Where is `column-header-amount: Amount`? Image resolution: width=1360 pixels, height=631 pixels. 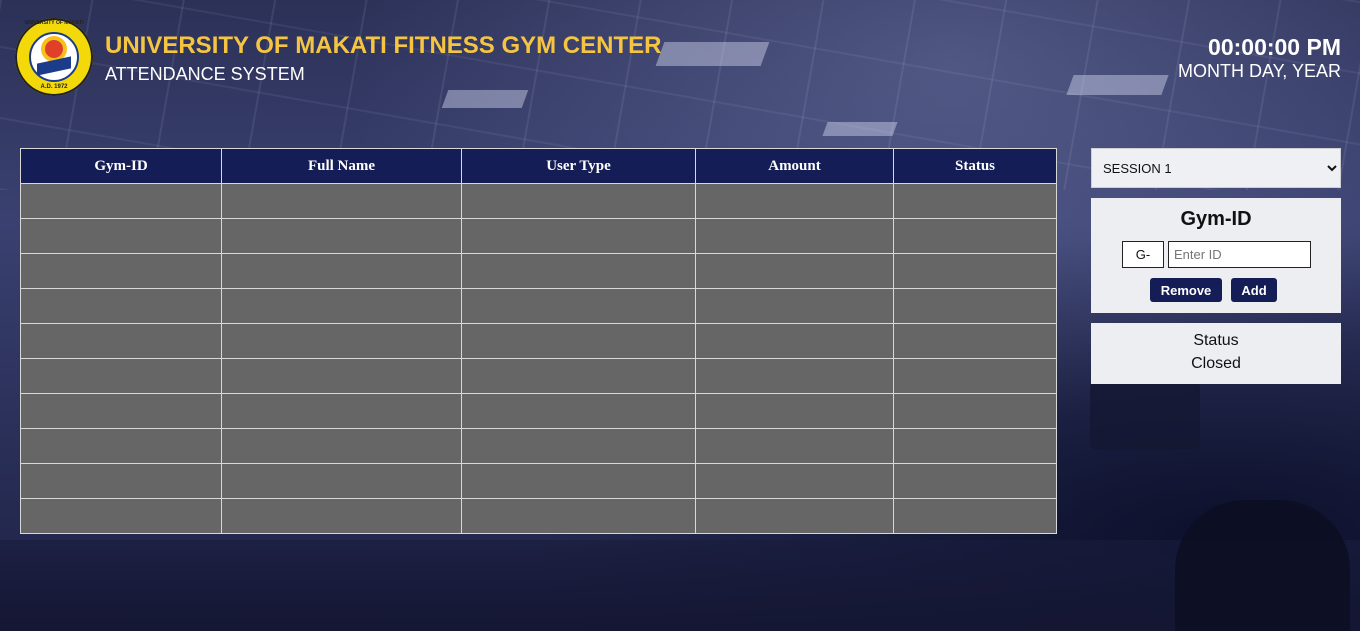
column-header-amount: Amount is located at coordinates (794, 166).